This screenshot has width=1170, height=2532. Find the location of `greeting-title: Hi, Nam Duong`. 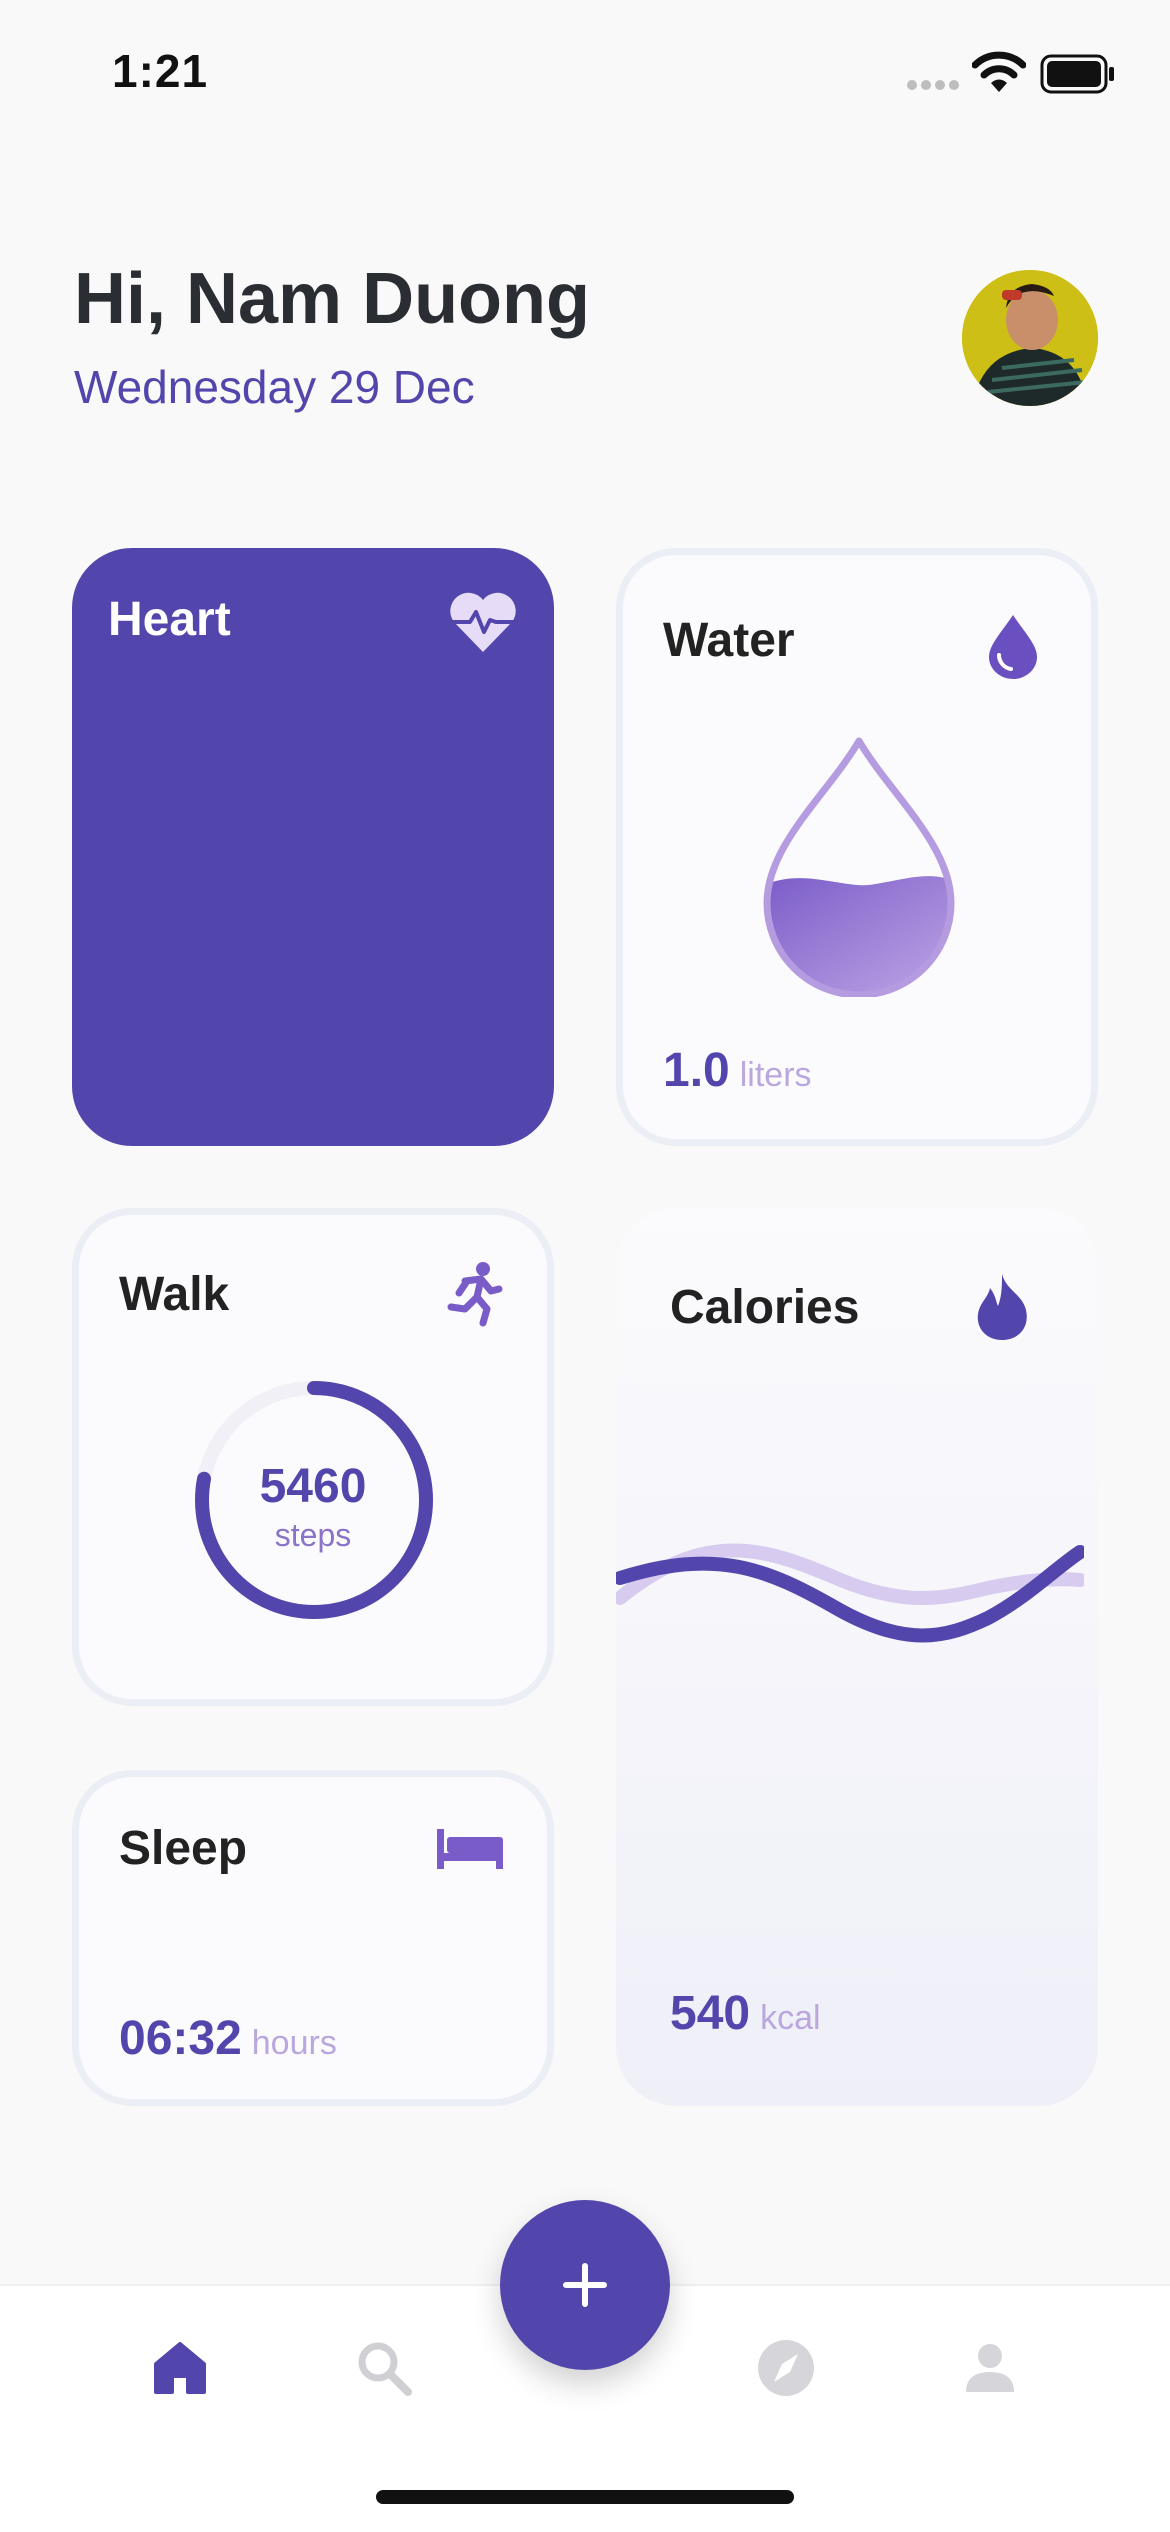

greeting-title: Hi, Nam Duong is located at coordinates (332, 299).